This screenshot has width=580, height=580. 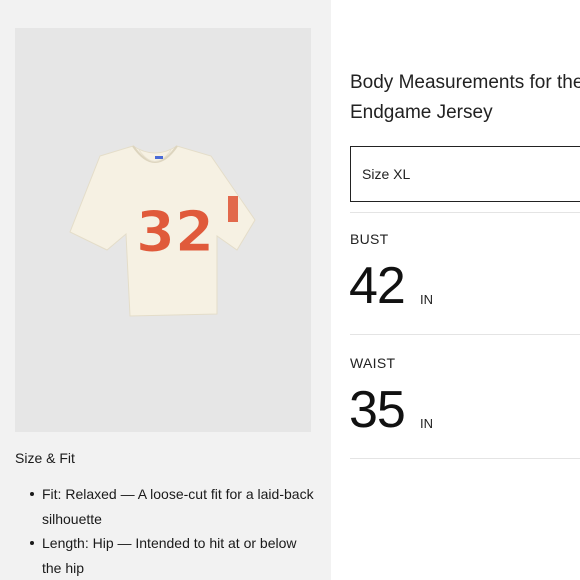 What do you see at coordinates (386, 174) in the screenshot?
I see `size-select-value: Size XL` at bounding box center [386, 174].